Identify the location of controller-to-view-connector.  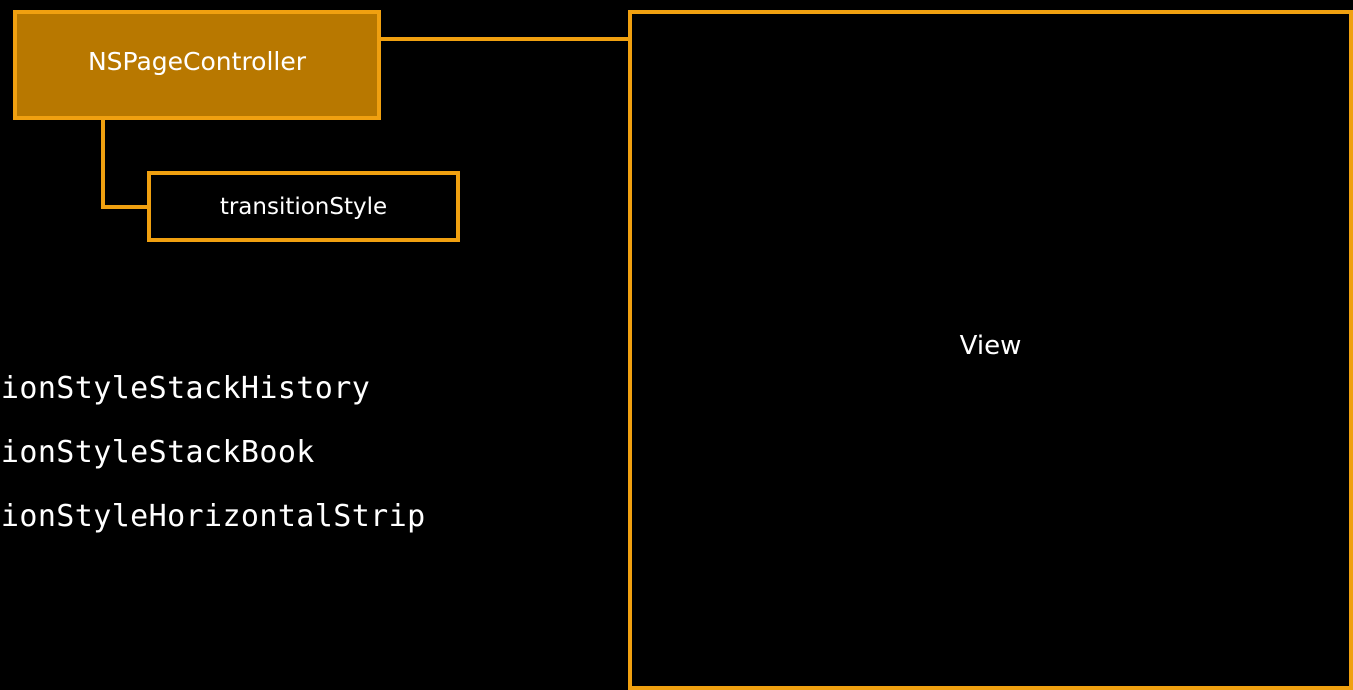
(505, 39).